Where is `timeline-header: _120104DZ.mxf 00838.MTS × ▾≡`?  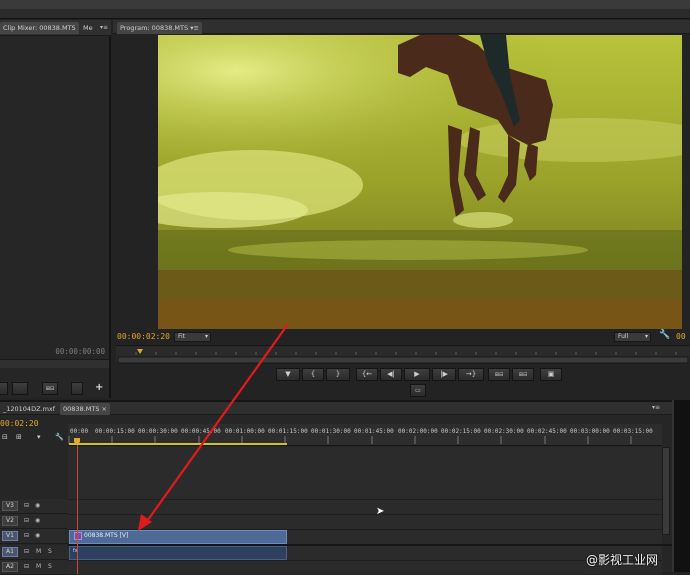
timeline-header: _120104DZ.mxf 00838.MTS × ▾≡ is located at coordinates (336, 408).